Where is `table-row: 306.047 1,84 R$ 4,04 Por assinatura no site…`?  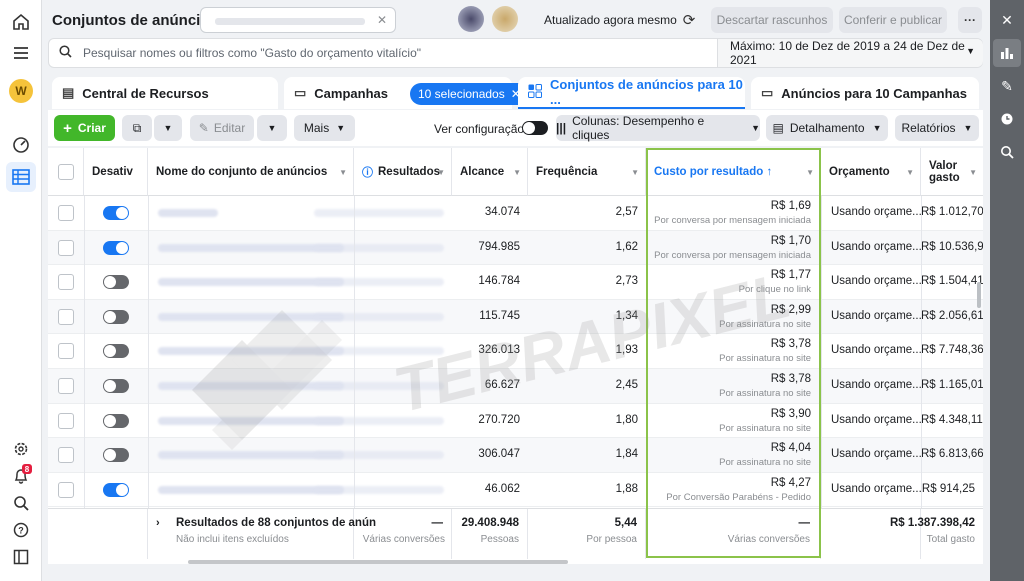 table-row: 306.047 1,84 R$ 4,04 Por assinatura no site… is located at coordinates (515, 455).